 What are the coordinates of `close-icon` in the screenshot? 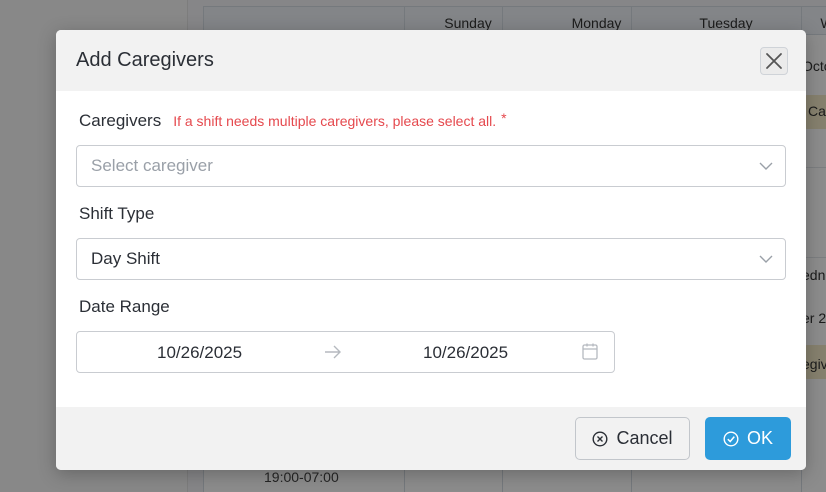 It's located at (774, 60).